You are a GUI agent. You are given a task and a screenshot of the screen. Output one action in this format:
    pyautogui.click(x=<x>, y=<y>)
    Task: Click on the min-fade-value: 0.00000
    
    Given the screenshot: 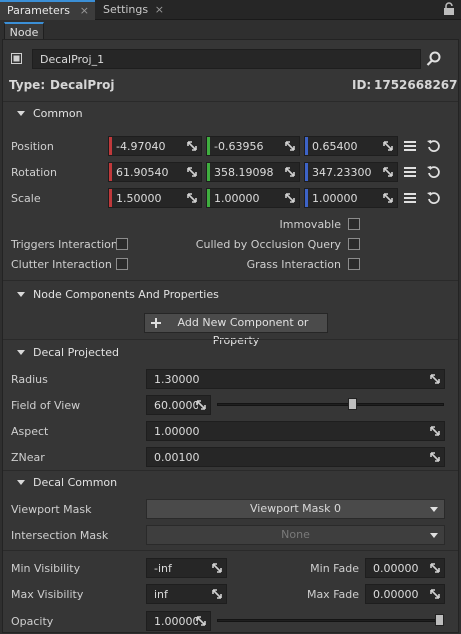 What is the action you would take?
    pyautogui.click(x=396, y=568)
    